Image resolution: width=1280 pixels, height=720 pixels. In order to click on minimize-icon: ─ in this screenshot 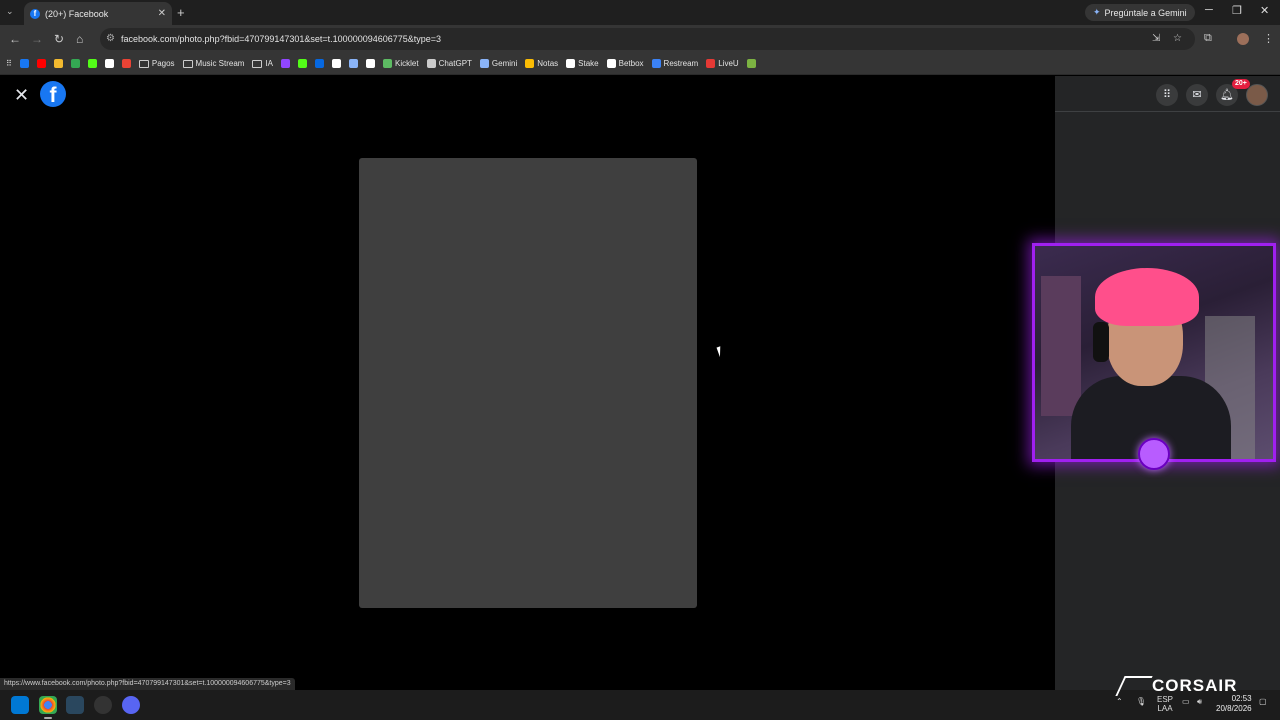, I will do `click(1209, 10)`.